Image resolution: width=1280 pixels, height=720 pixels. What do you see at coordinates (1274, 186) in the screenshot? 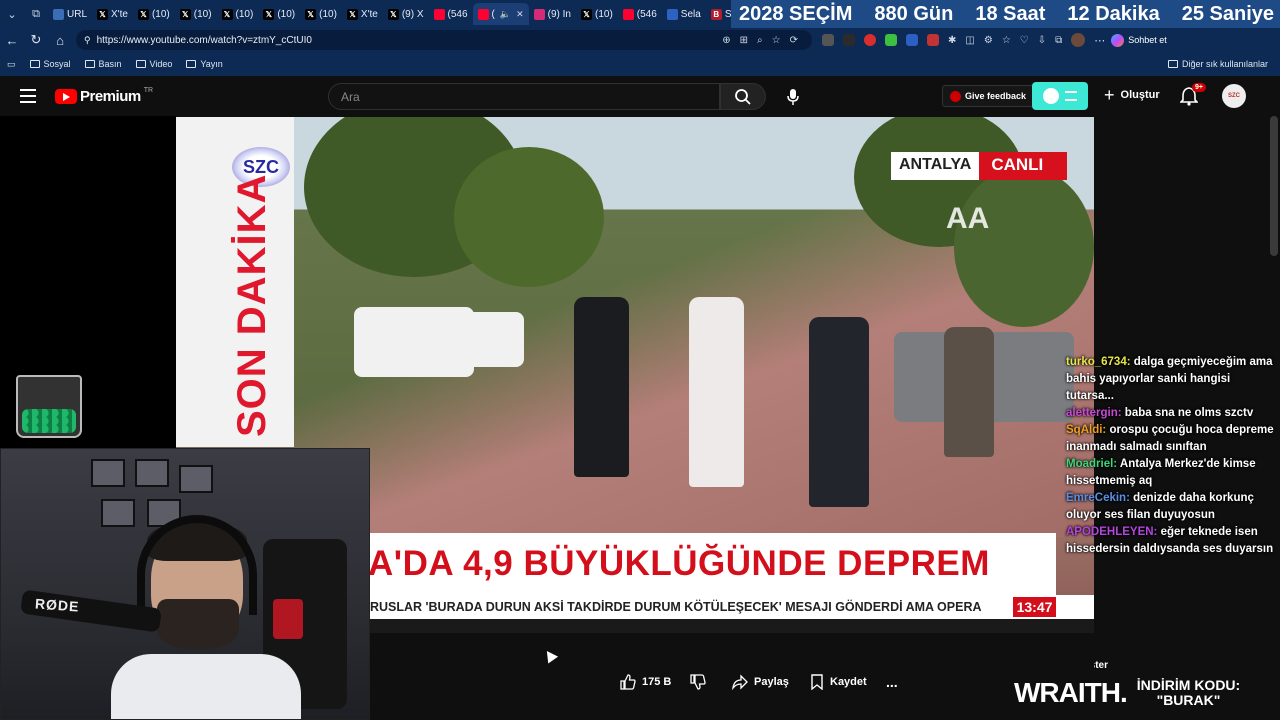
I see `page-scrollbar` at bounding box center [1274, 186].